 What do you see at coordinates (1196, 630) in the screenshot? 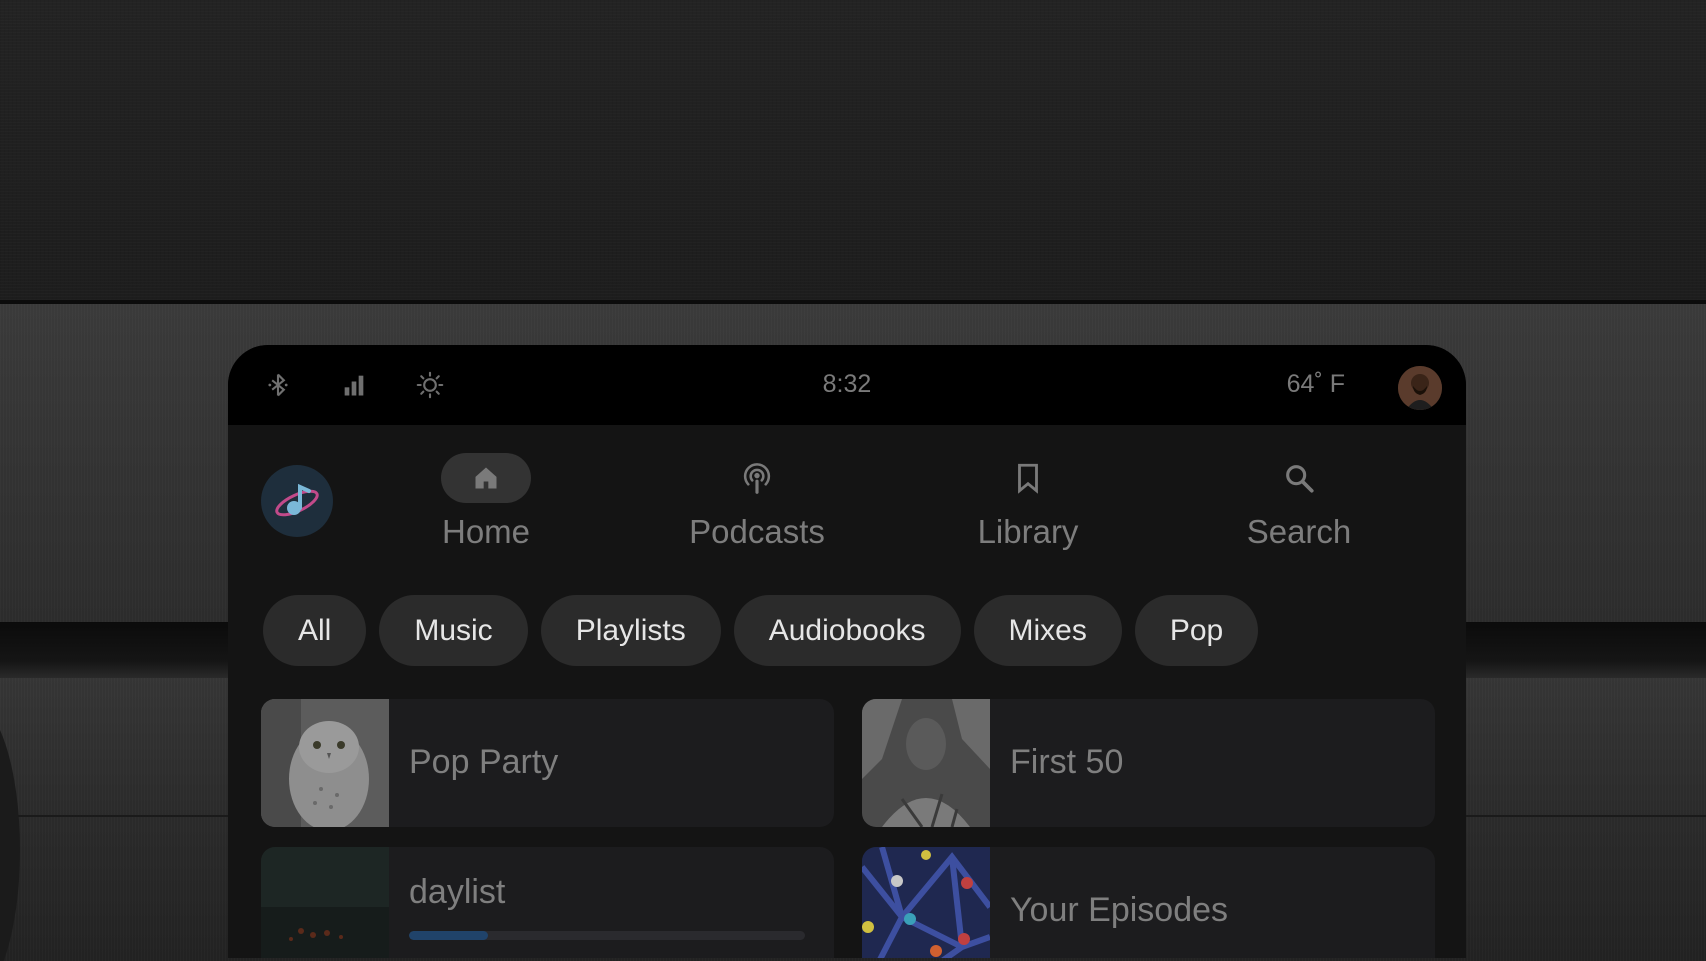
I see `chip-pop: Pop` at bounding box center [1196, 630].